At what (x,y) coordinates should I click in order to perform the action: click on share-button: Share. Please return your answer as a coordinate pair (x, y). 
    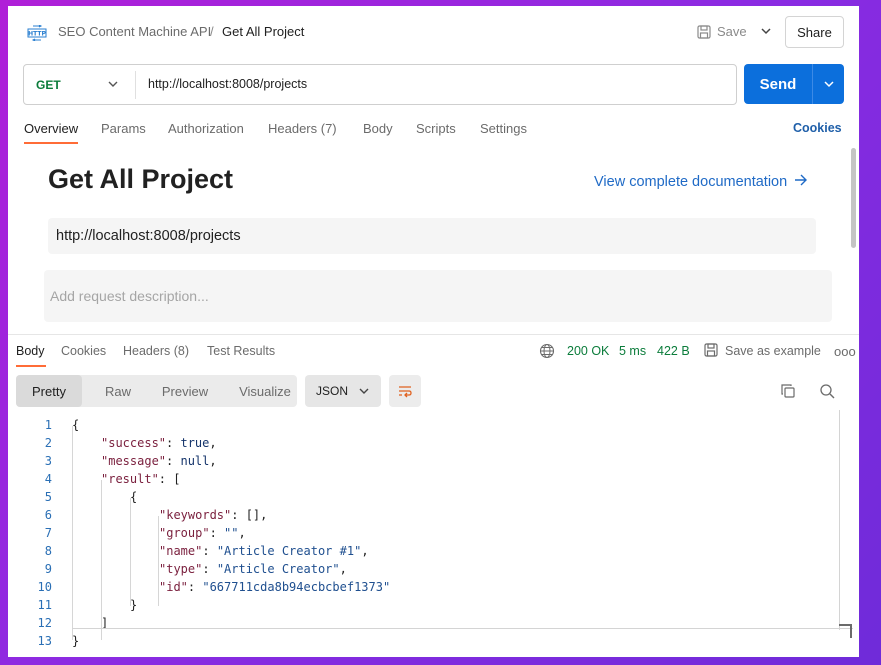
    Looking at the image, I should click on (814, 32).